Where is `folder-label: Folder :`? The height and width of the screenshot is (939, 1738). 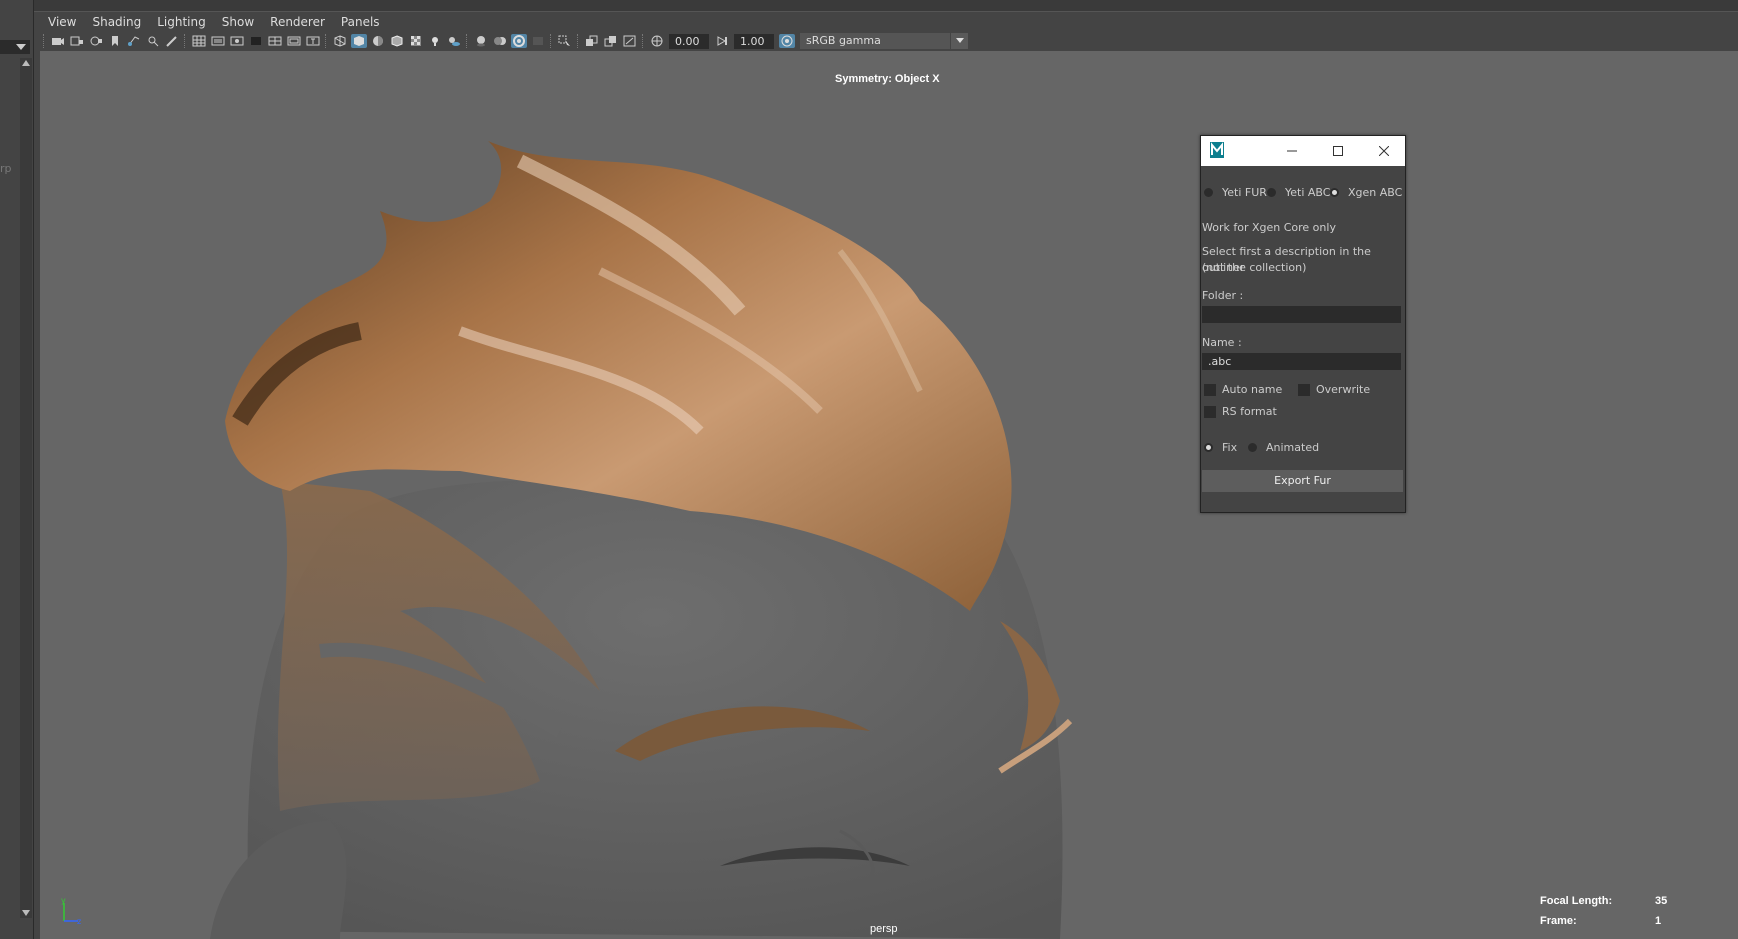 folder-label: Folder : is located at coordinates (1223, 295).